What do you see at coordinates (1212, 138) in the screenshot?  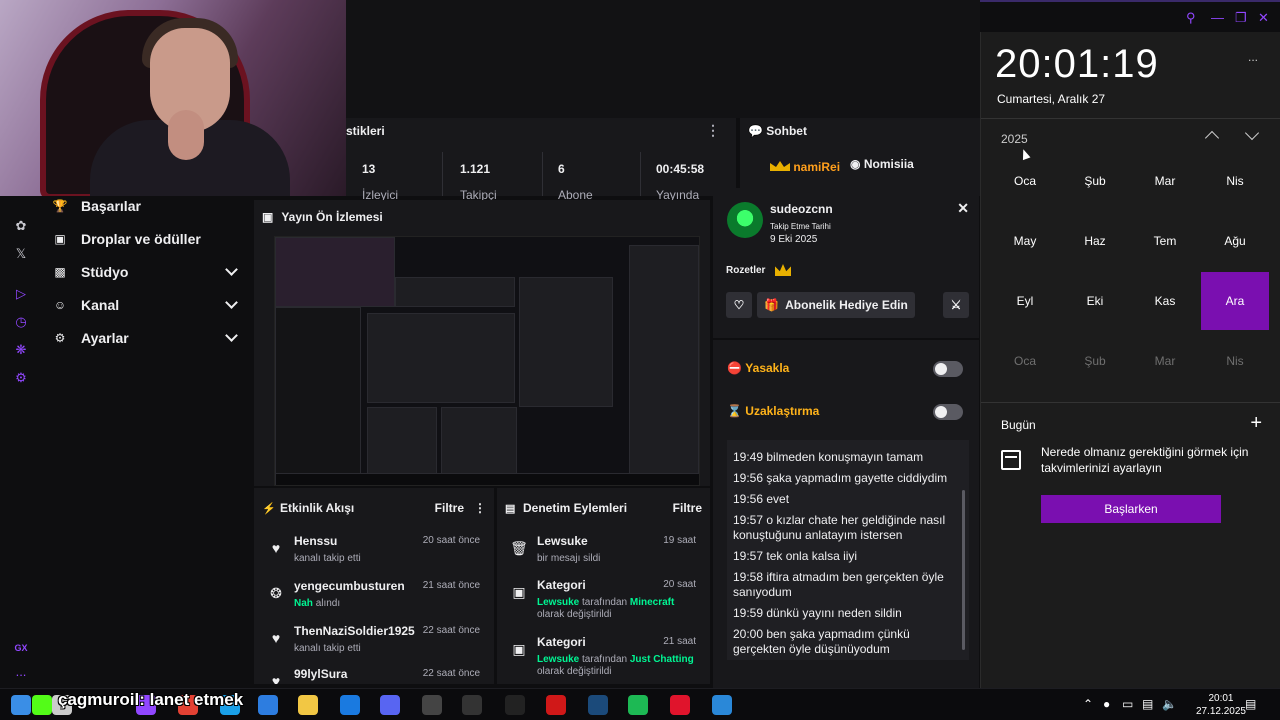 I see `chevron-up-icon` at bounding box center [1212, 138].